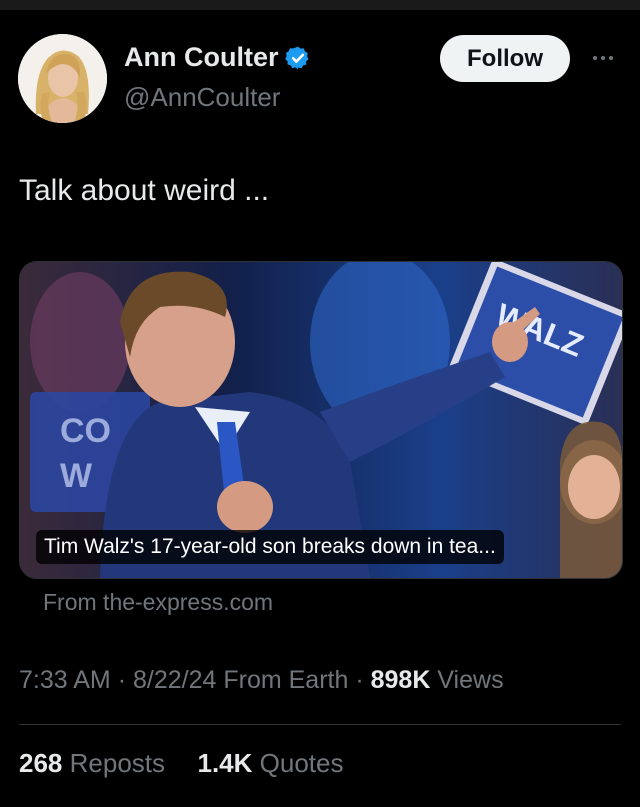  Describe the element at coordinates (320, 5) in the screenshot. I see `top-bar` at that location.